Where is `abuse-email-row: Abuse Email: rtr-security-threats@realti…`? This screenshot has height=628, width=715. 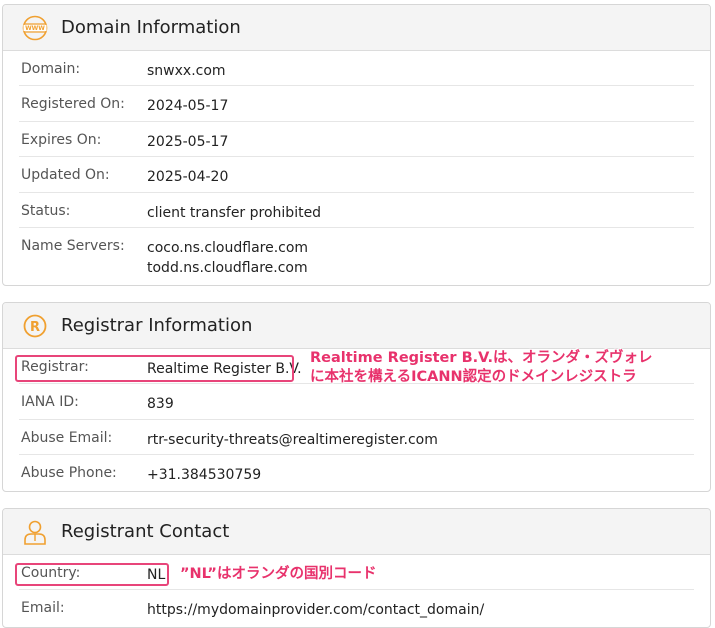
abuse-email-row: Abuse Email: rtr-security-threats@realti… is located at coordinates (356, 437).